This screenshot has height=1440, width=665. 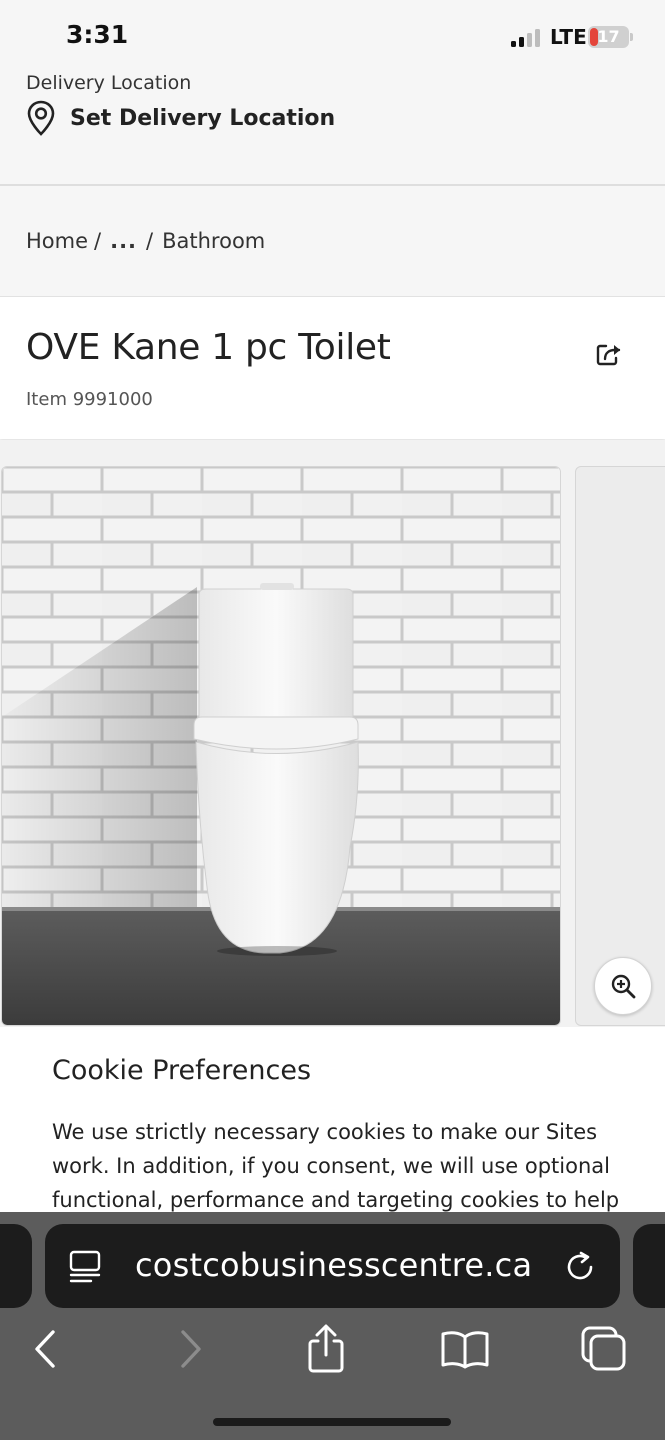 I want to click on tabs-button, so click(x=604, y=1349).